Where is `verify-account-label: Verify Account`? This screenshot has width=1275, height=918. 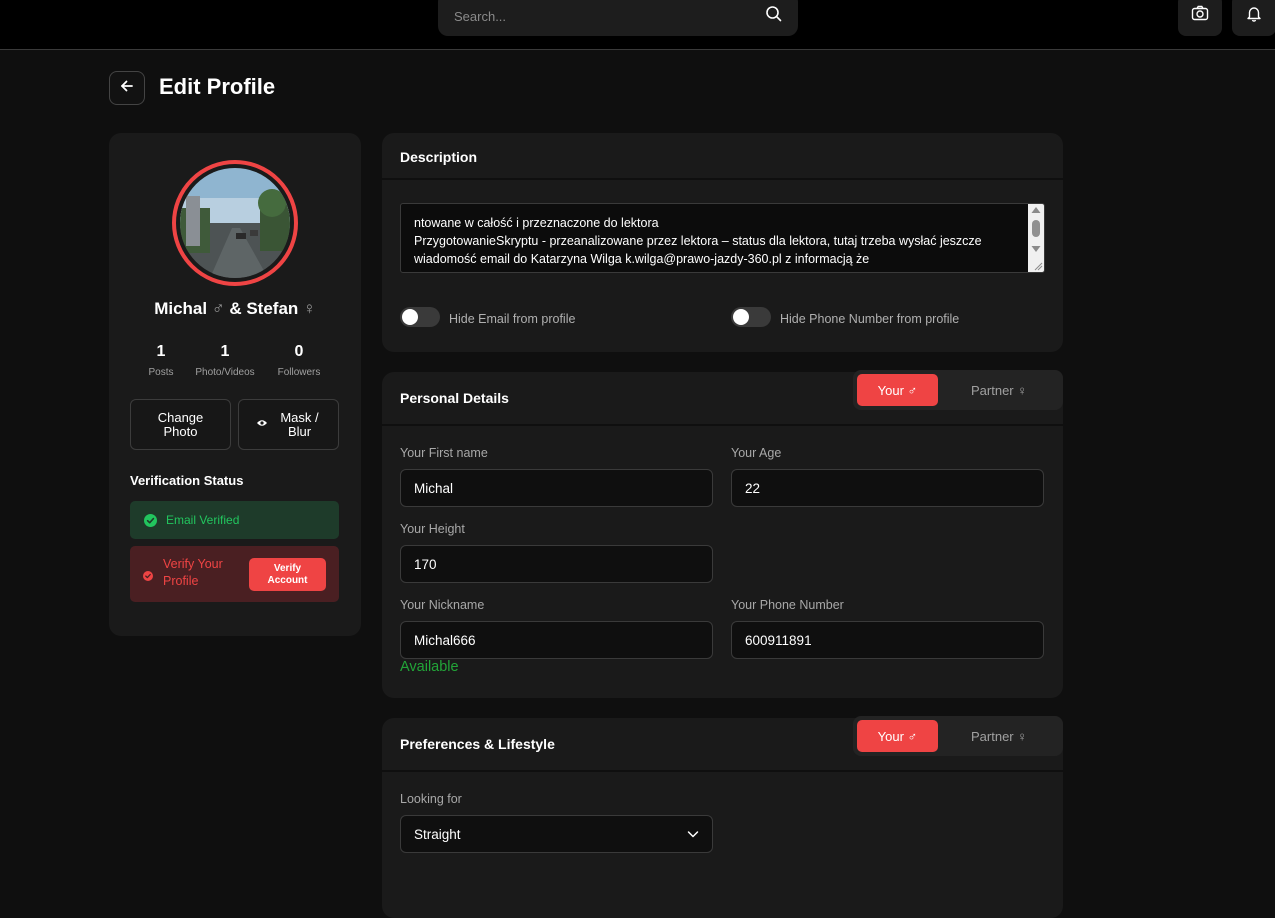 verify-account-label: Verify Account is located at coordinates (287, 574).